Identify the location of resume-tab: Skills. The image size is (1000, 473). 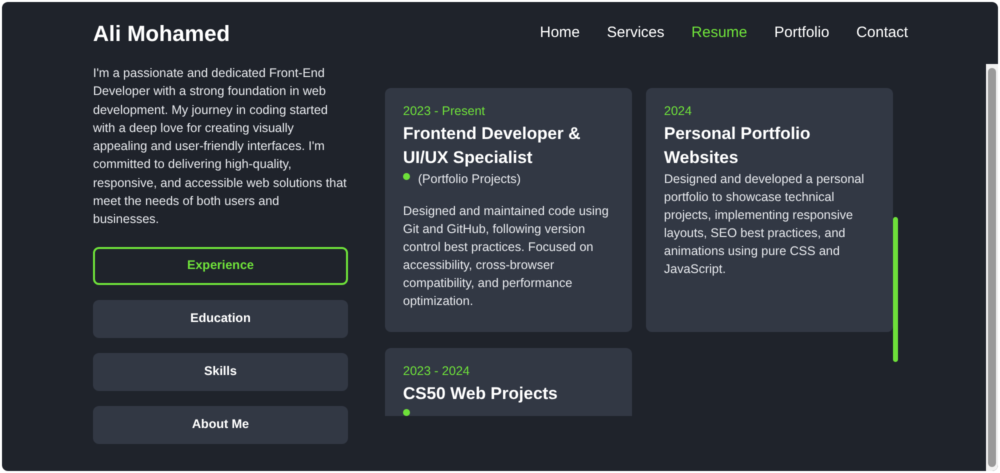
(220, 371).